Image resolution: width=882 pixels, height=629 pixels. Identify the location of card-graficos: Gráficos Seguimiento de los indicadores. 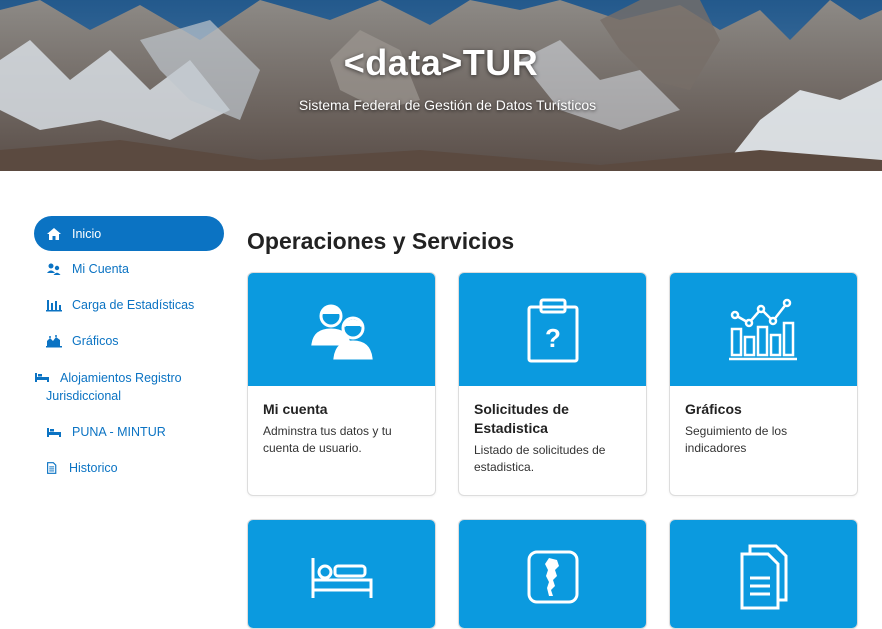
(763, 384).